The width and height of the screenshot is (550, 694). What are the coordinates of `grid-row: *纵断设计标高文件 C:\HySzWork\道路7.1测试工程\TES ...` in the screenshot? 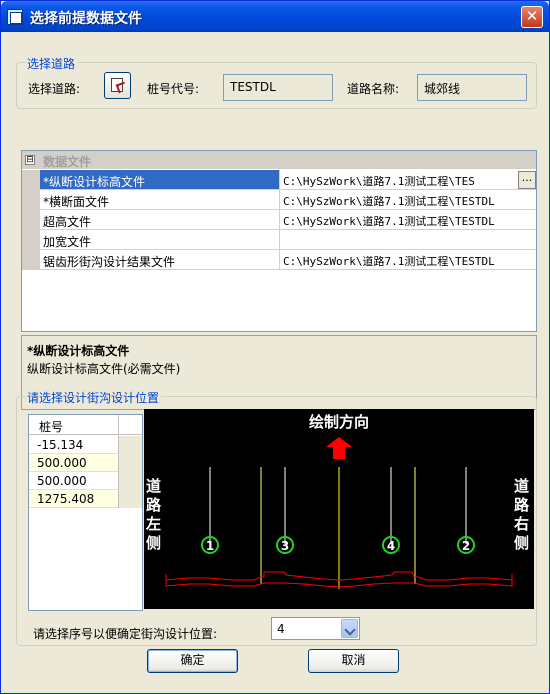 It's located at (279, 180).